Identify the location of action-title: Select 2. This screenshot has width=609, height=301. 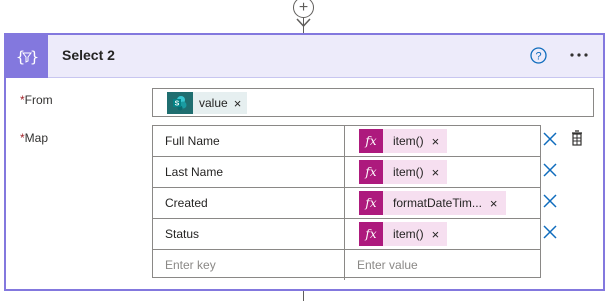
(88, 55).